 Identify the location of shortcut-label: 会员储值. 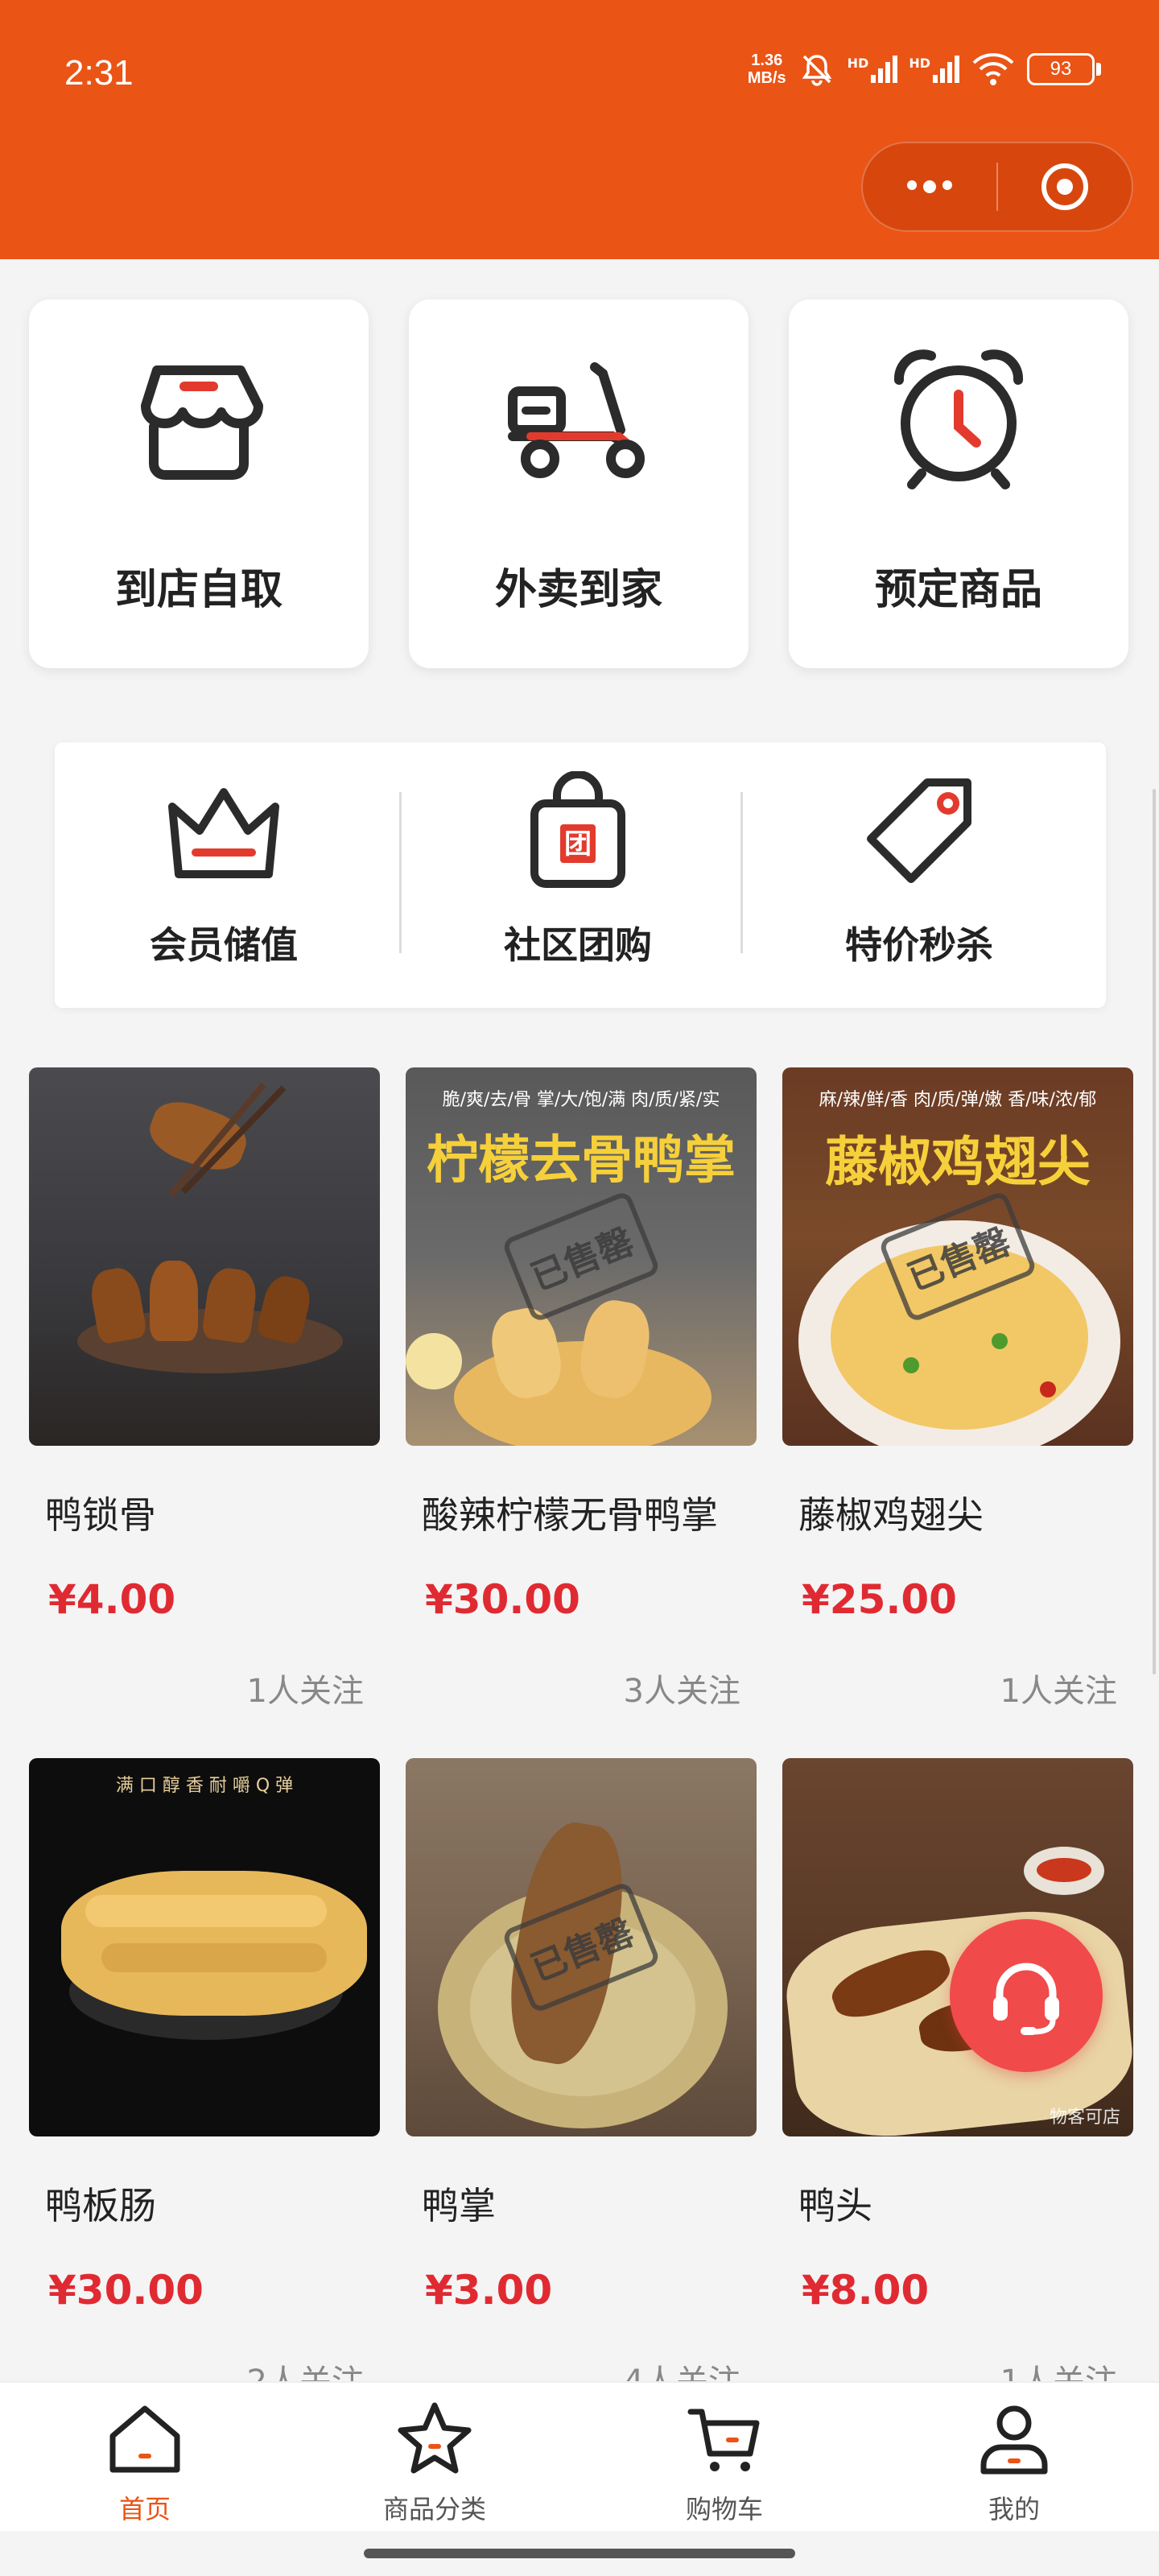
(224, 945).